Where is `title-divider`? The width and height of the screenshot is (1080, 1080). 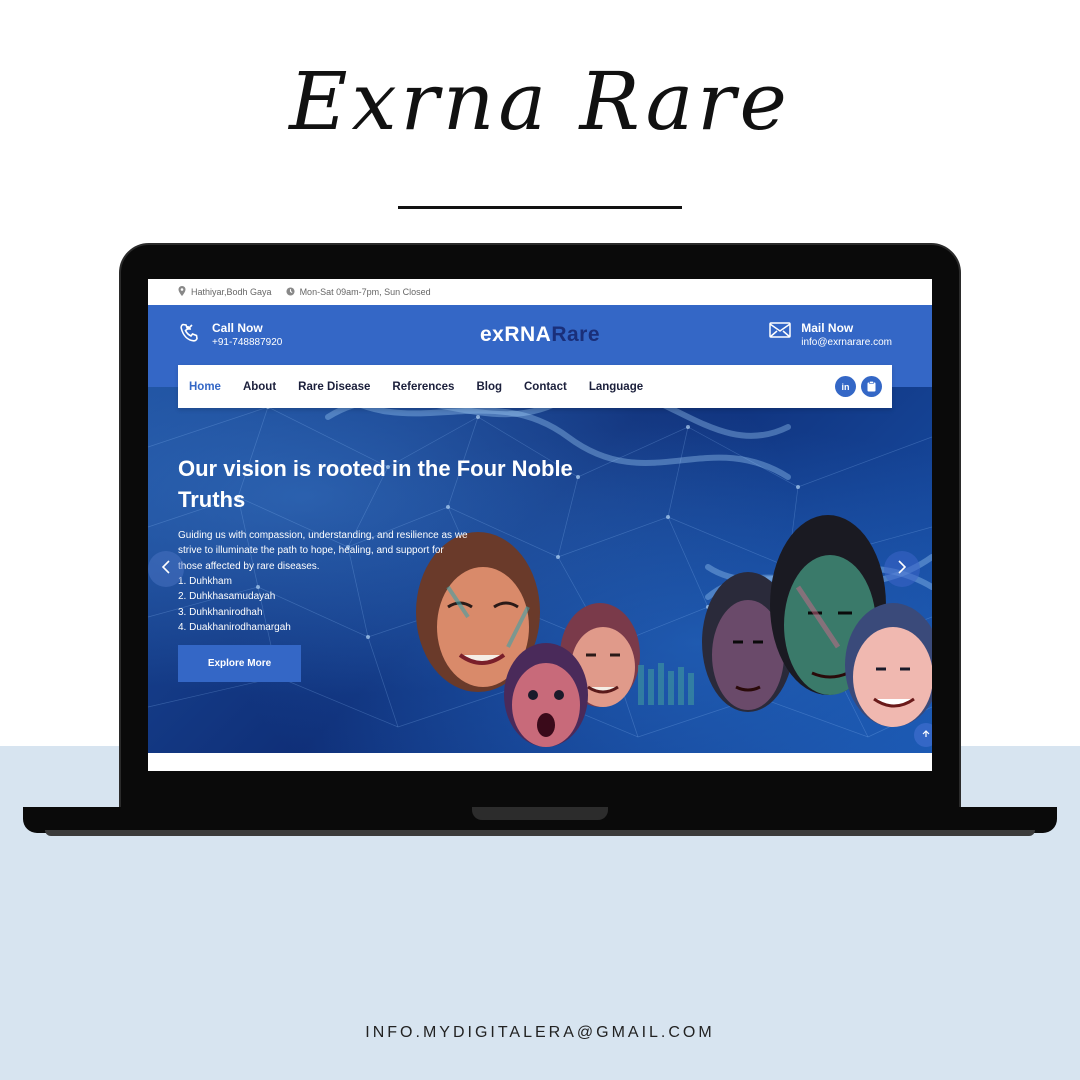
title-divider is located at coordinates (540, 207).